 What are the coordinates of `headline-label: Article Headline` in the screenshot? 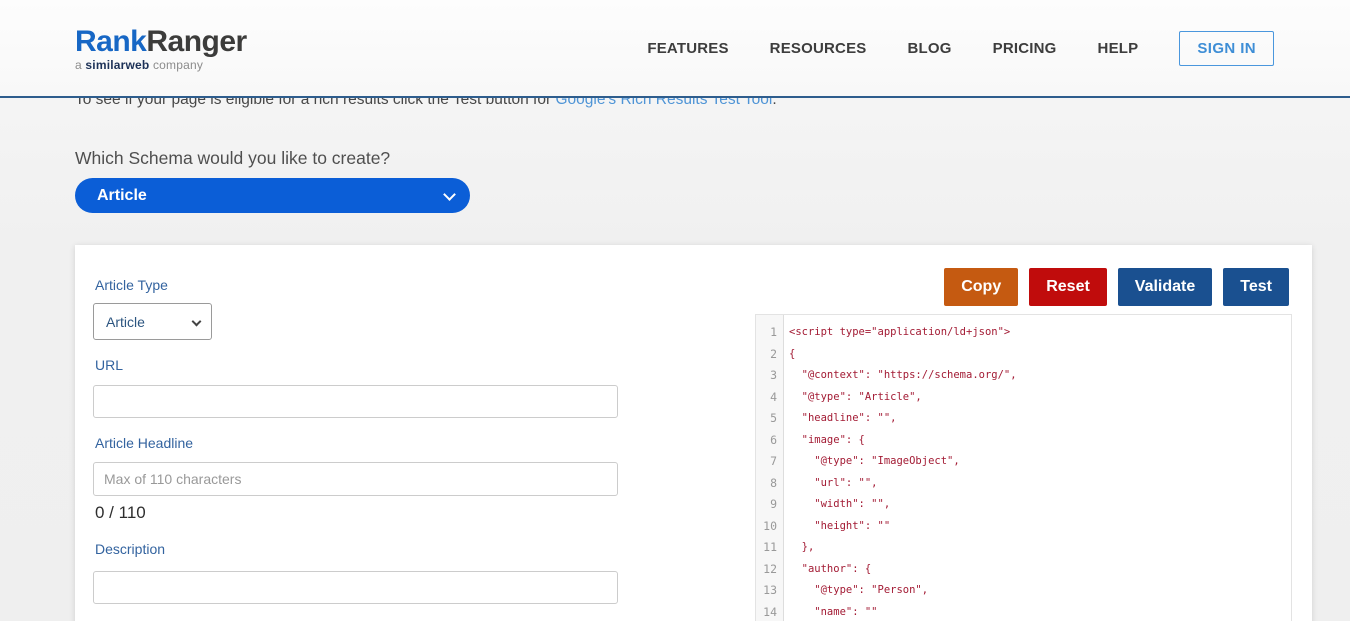 It's located at (144, 443).